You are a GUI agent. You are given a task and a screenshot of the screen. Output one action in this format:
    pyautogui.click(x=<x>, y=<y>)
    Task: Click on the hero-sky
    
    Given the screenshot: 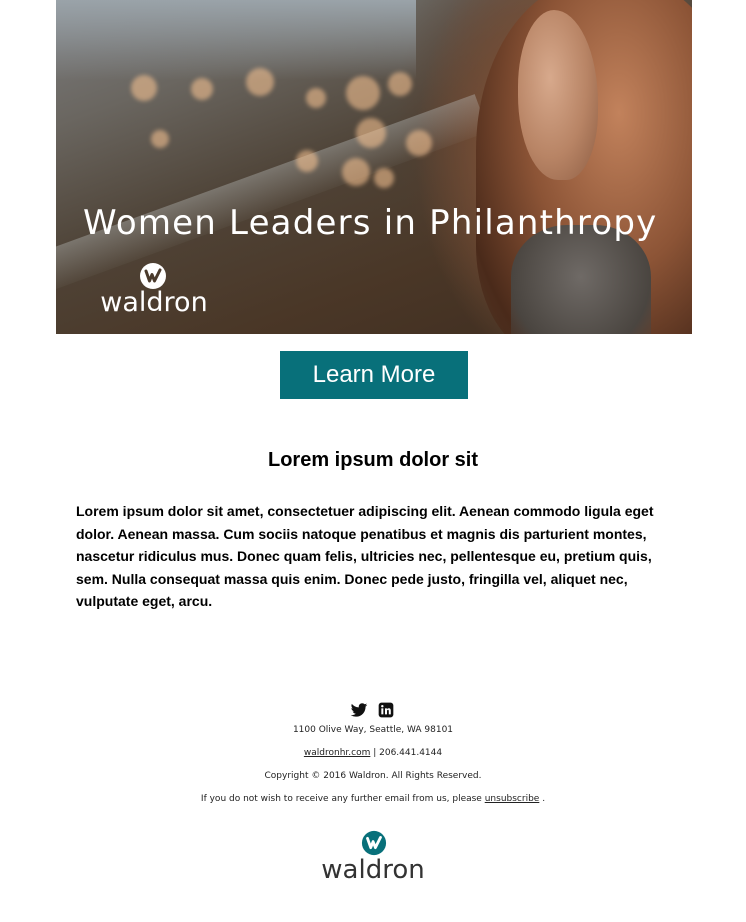 What is the action you would take?
    pyautogui.click(x=236, y=40)
    